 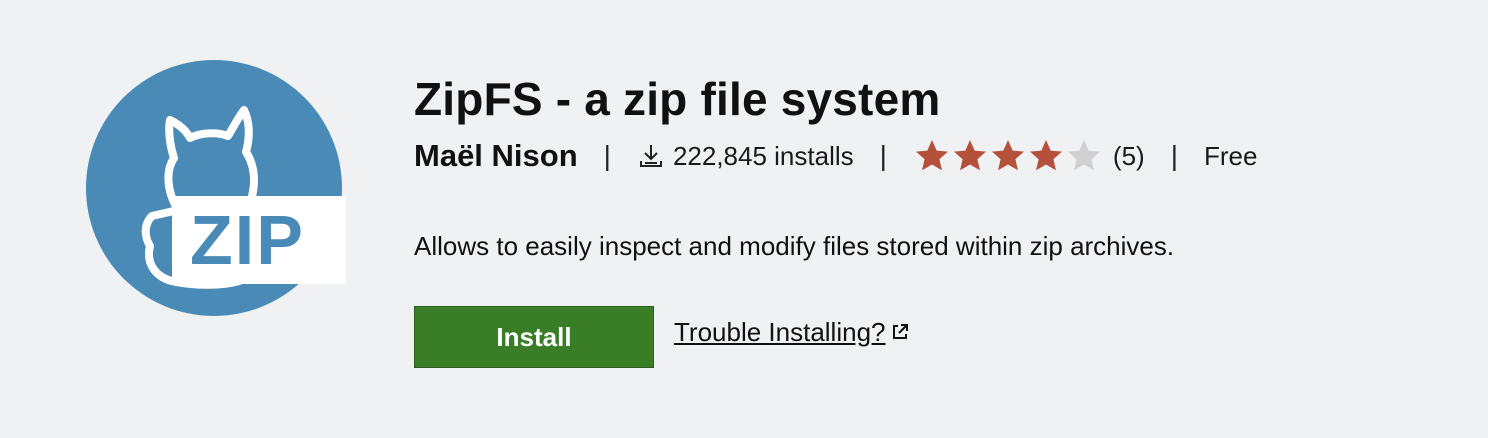 What do you see at coordinates (651, 156) in the screenshot?
I see `download-icon` at bounding box center [651, 156].